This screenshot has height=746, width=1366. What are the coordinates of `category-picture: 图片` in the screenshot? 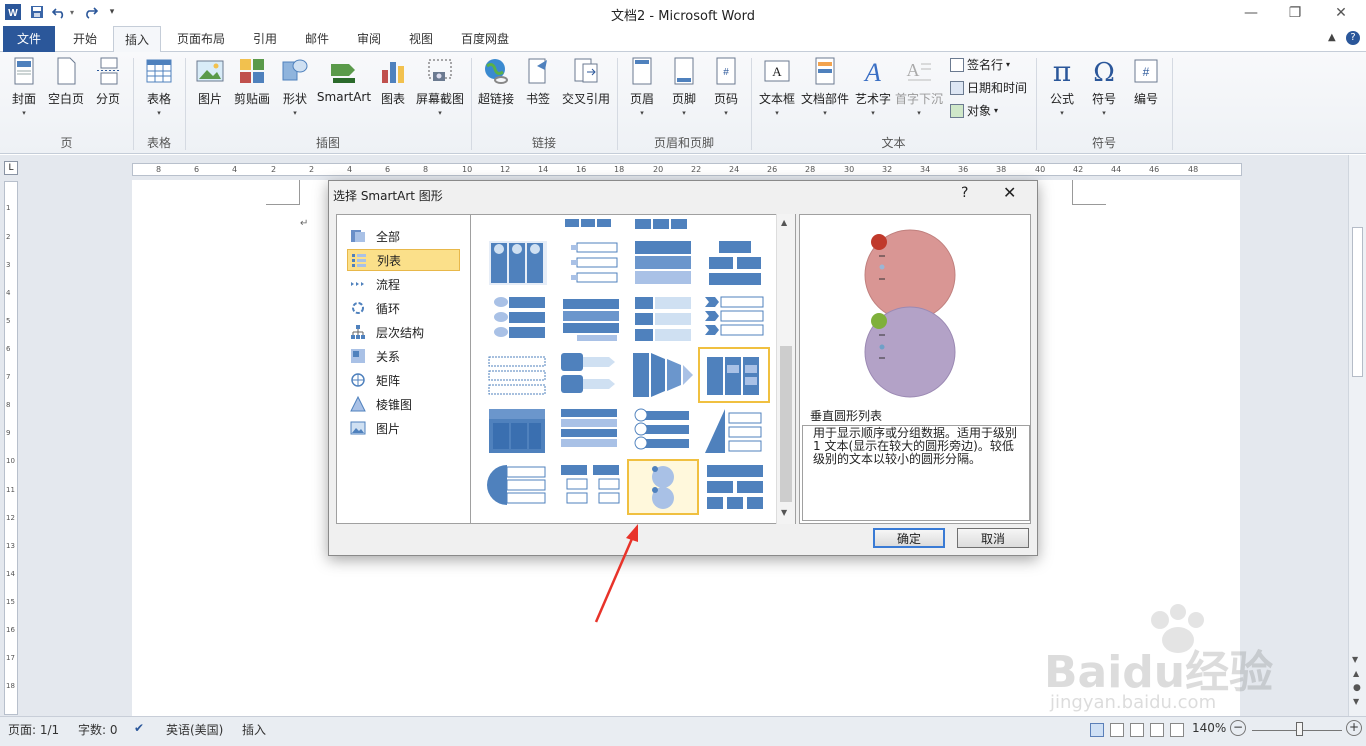 It's located at (403, 428).